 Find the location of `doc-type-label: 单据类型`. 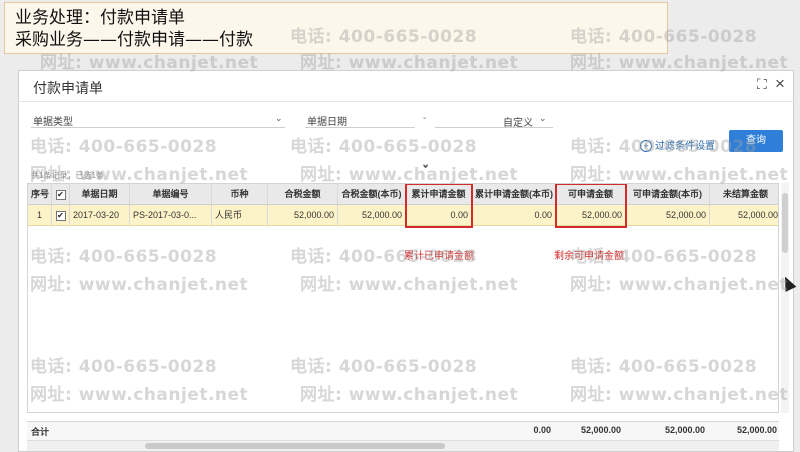

doc-type-label: 单据类型 is located at coordinates (53, 122).